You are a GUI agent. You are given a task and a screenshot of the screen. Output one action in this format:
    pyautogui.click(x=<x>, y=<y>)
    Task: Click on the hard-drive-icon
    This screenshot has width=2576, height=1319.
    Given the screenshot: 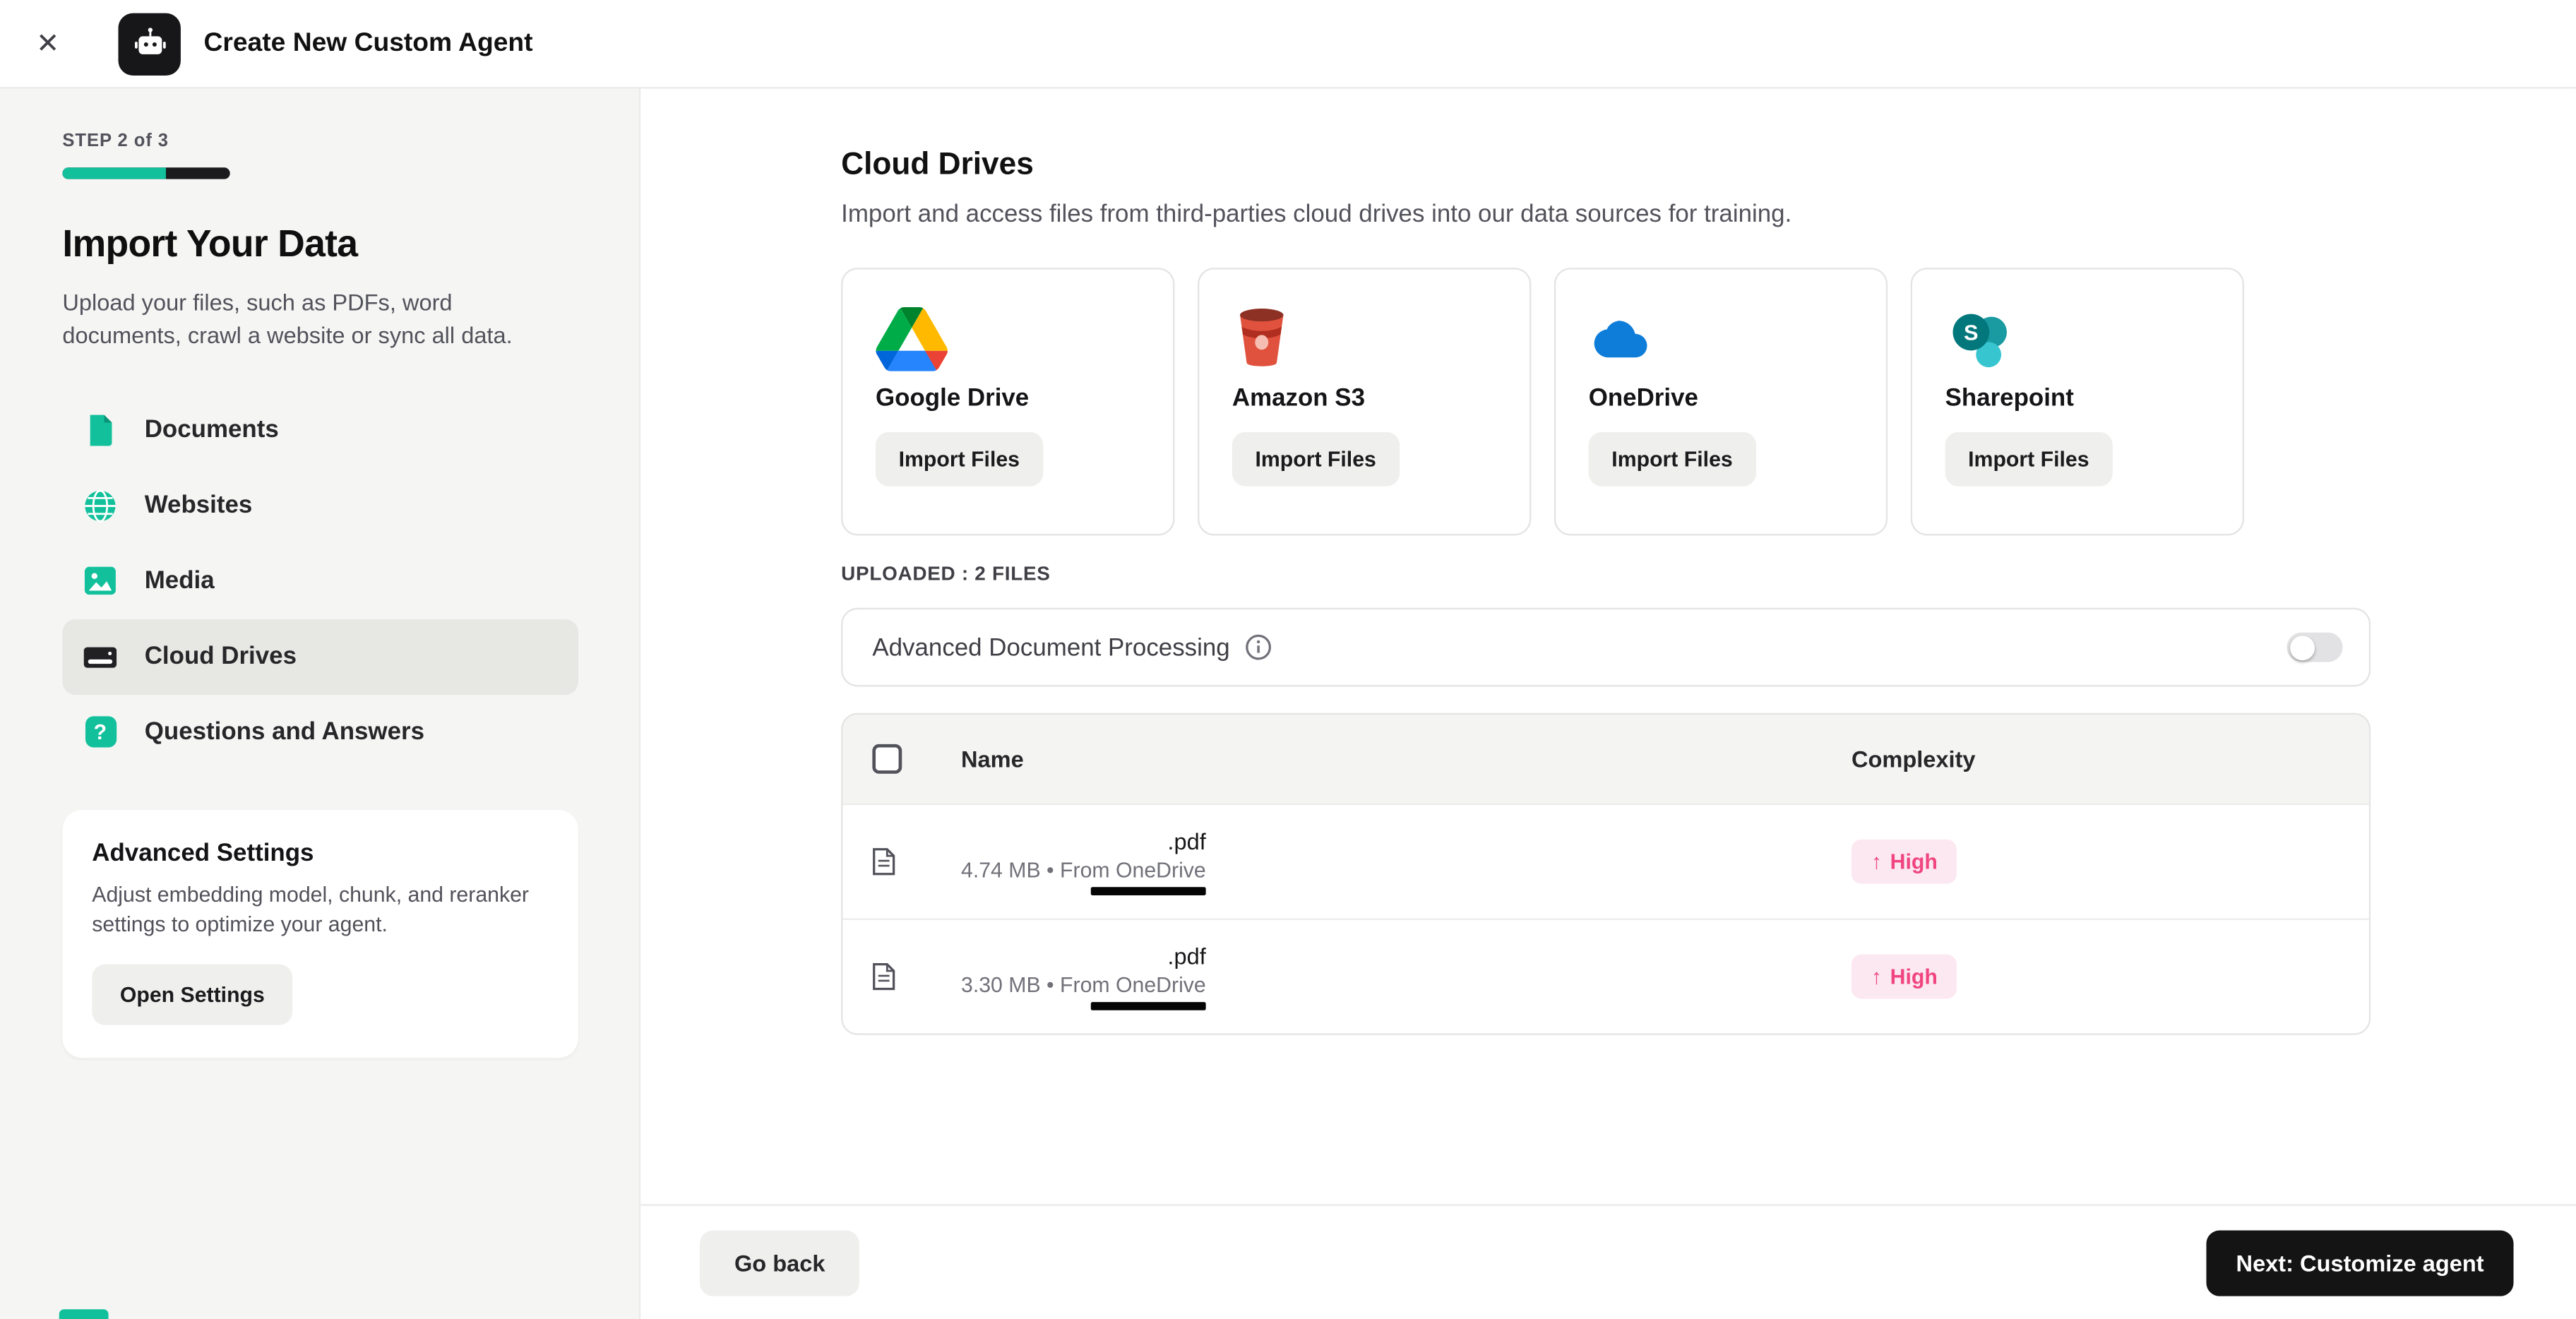 What is the action you would take?
    pyautogui.click(x=100, y=657)
    